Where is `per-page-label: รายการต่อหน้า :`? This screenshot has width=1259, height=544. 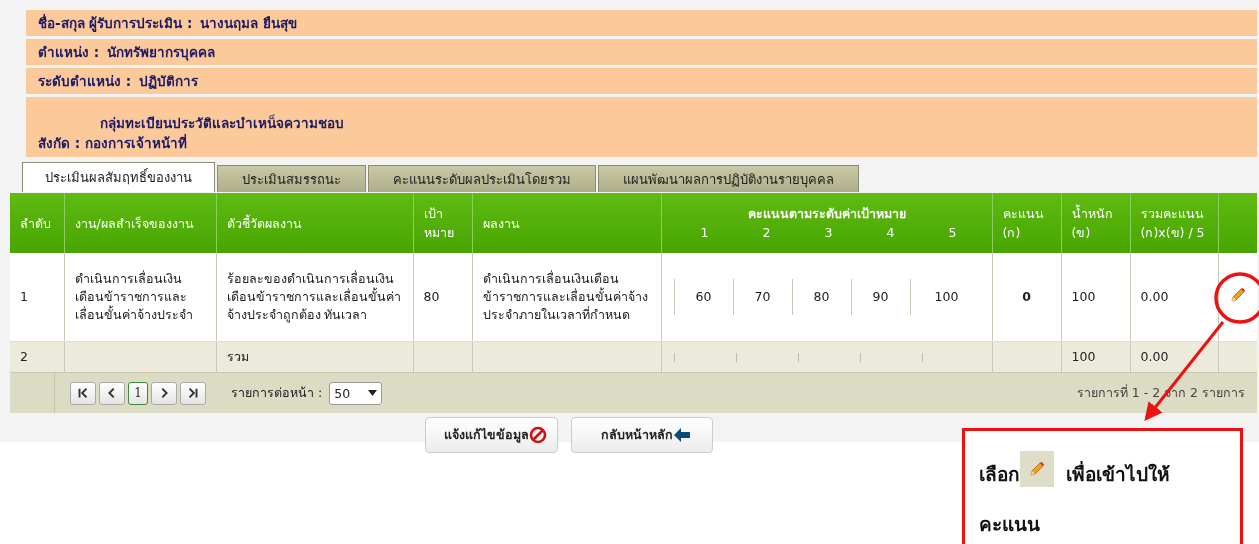
per-page-label: รายการต่อหน้า : is located at coordinates (277, 393).